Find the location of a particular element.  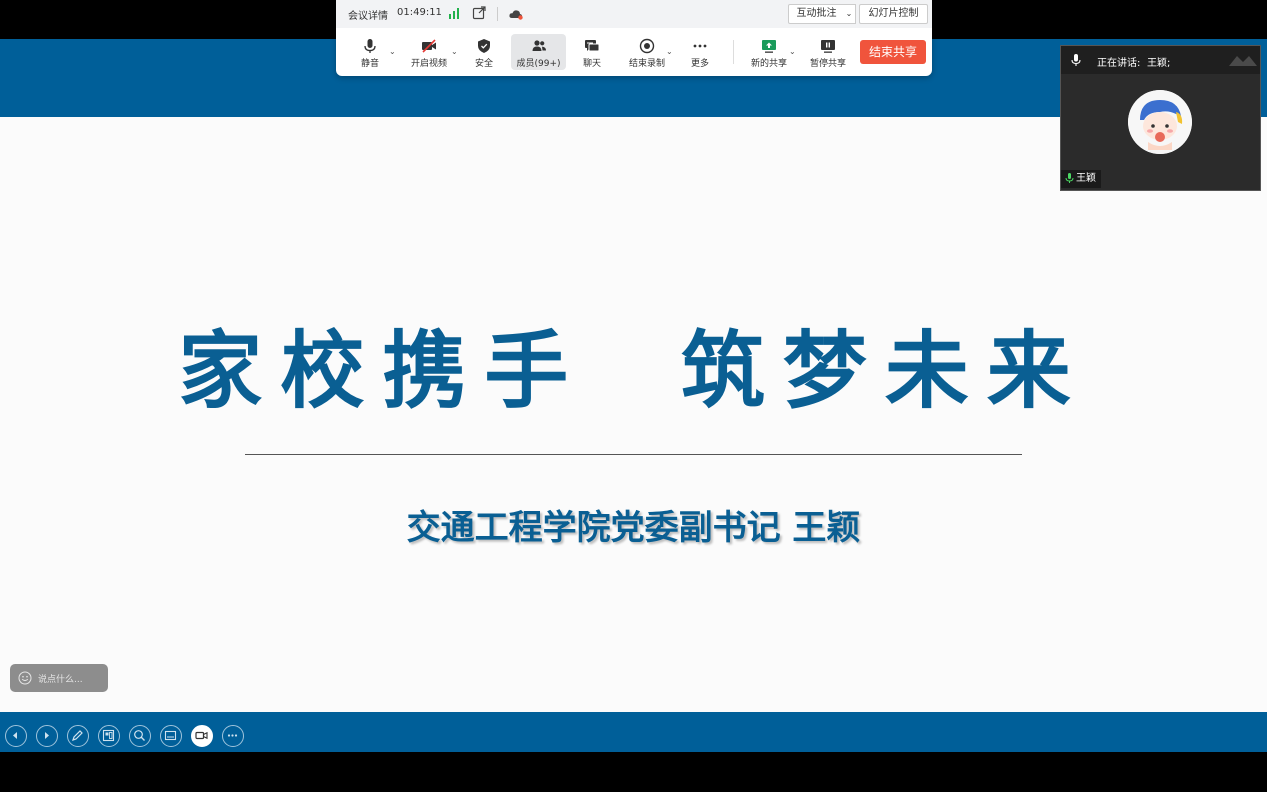

more-label: 更多 is located at coordinates (699, 64).